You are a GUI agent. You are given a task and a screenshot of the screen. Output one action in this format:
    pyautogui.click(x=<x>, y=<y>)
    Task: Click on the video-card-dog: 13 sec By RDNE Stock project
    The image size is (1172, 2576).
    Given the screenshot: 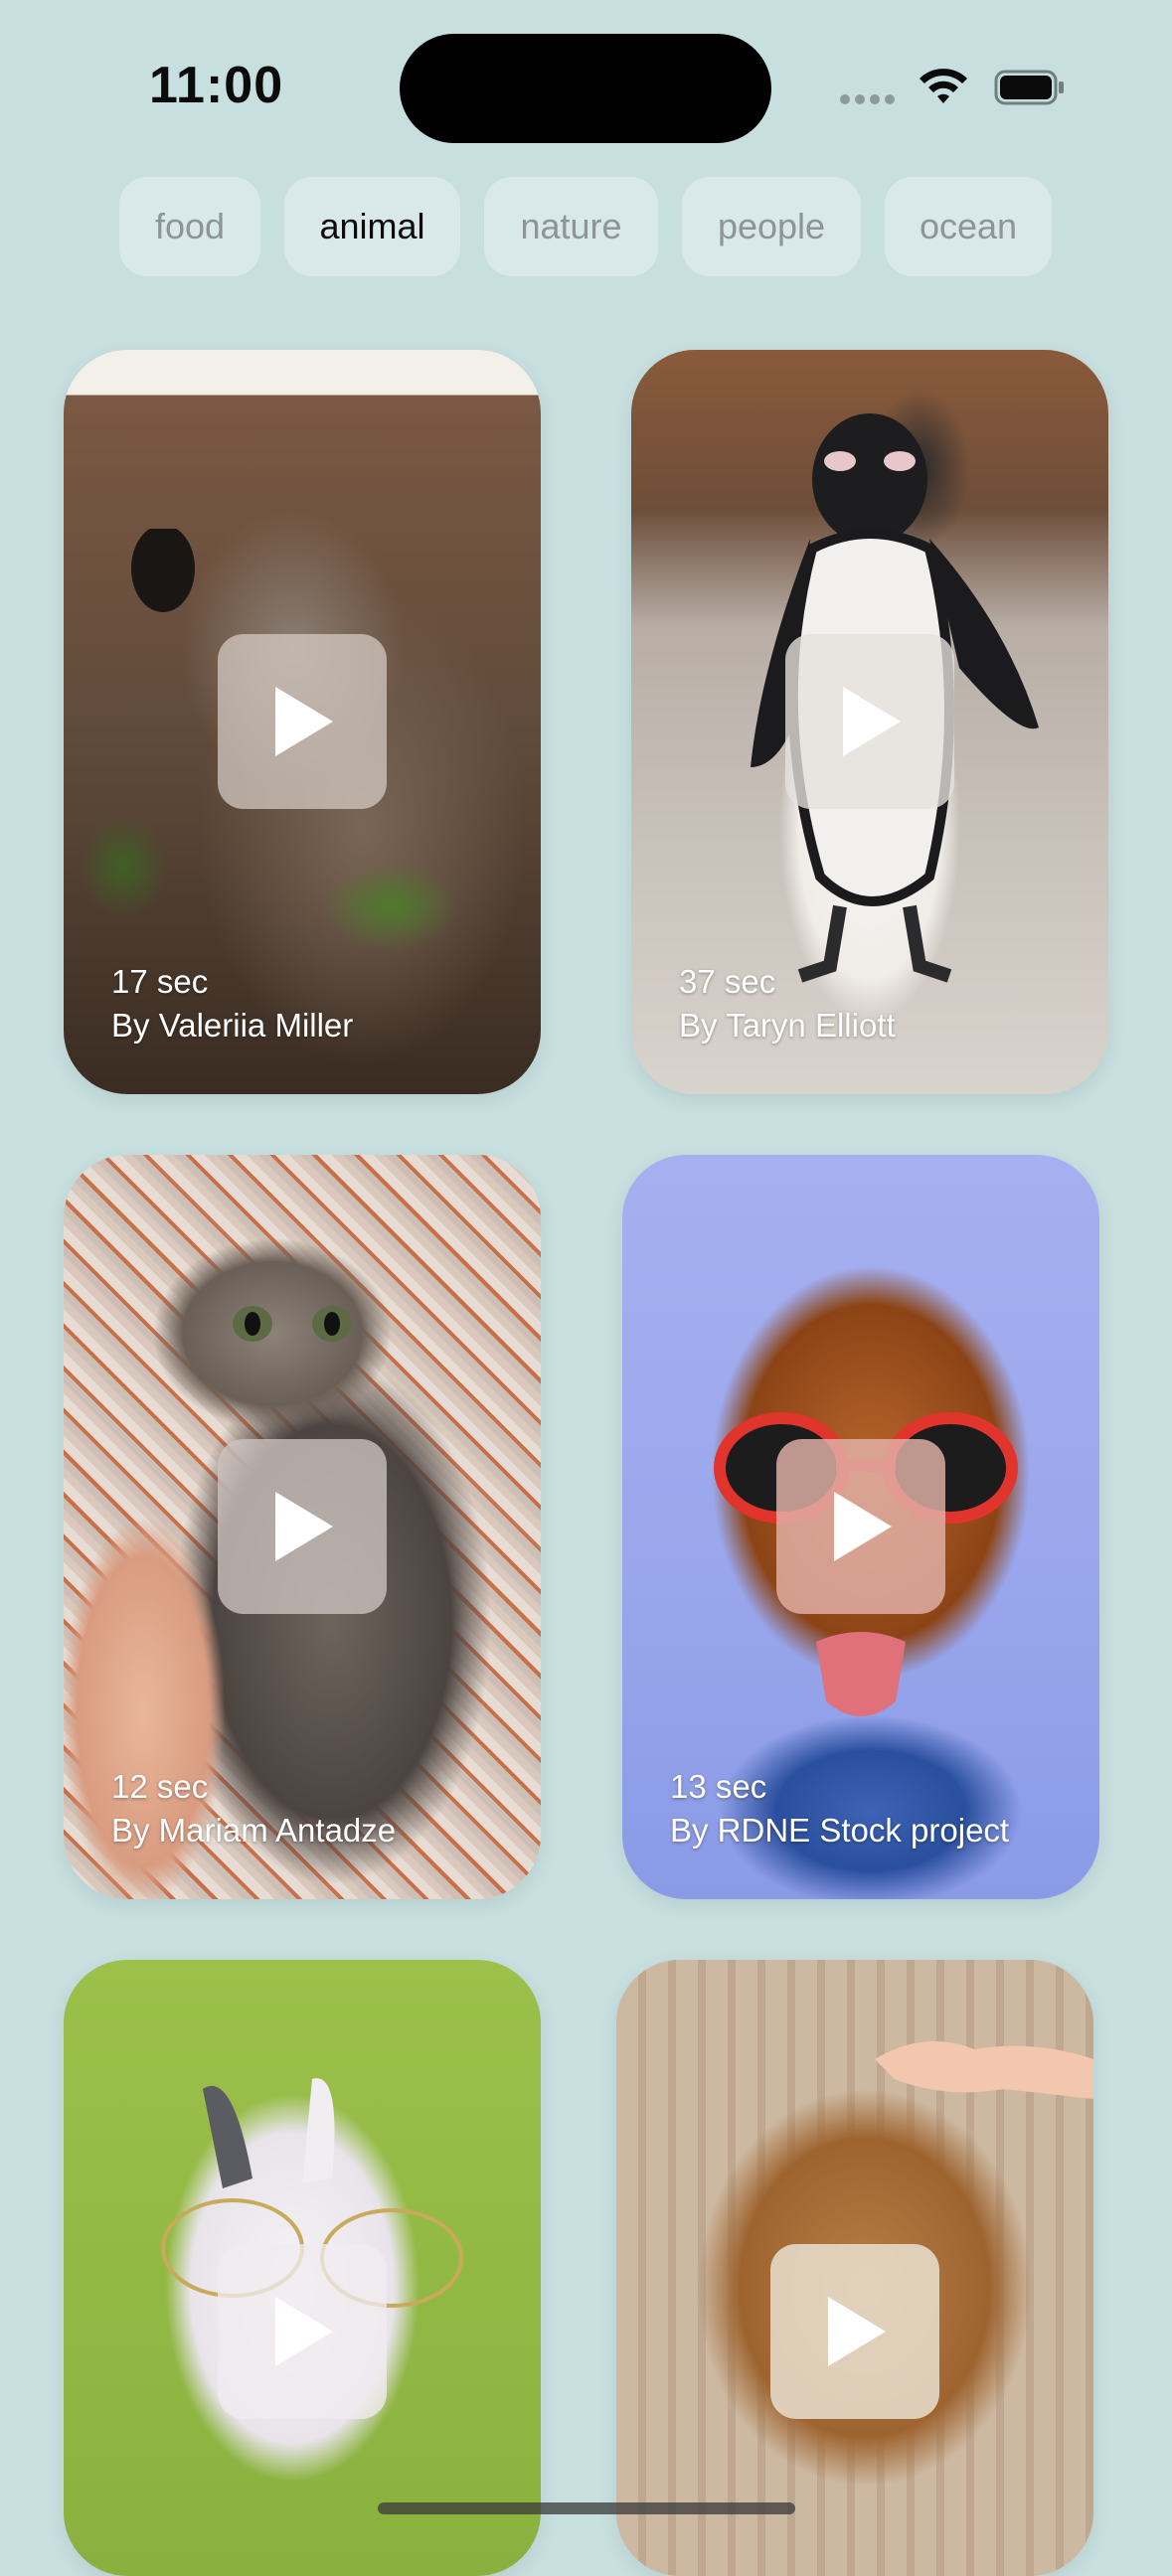 What is the action you would take?
    pyautogui.click(x=860, y=1527)
    